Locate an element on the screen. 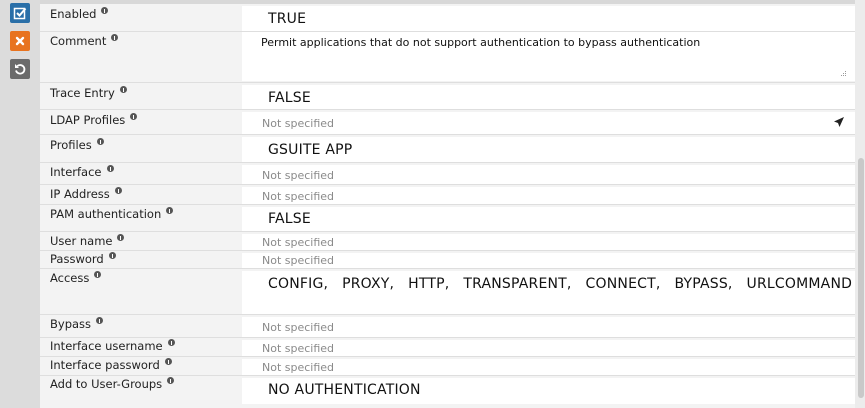  interface-field: Not specified is located at coordinates (548, 174).